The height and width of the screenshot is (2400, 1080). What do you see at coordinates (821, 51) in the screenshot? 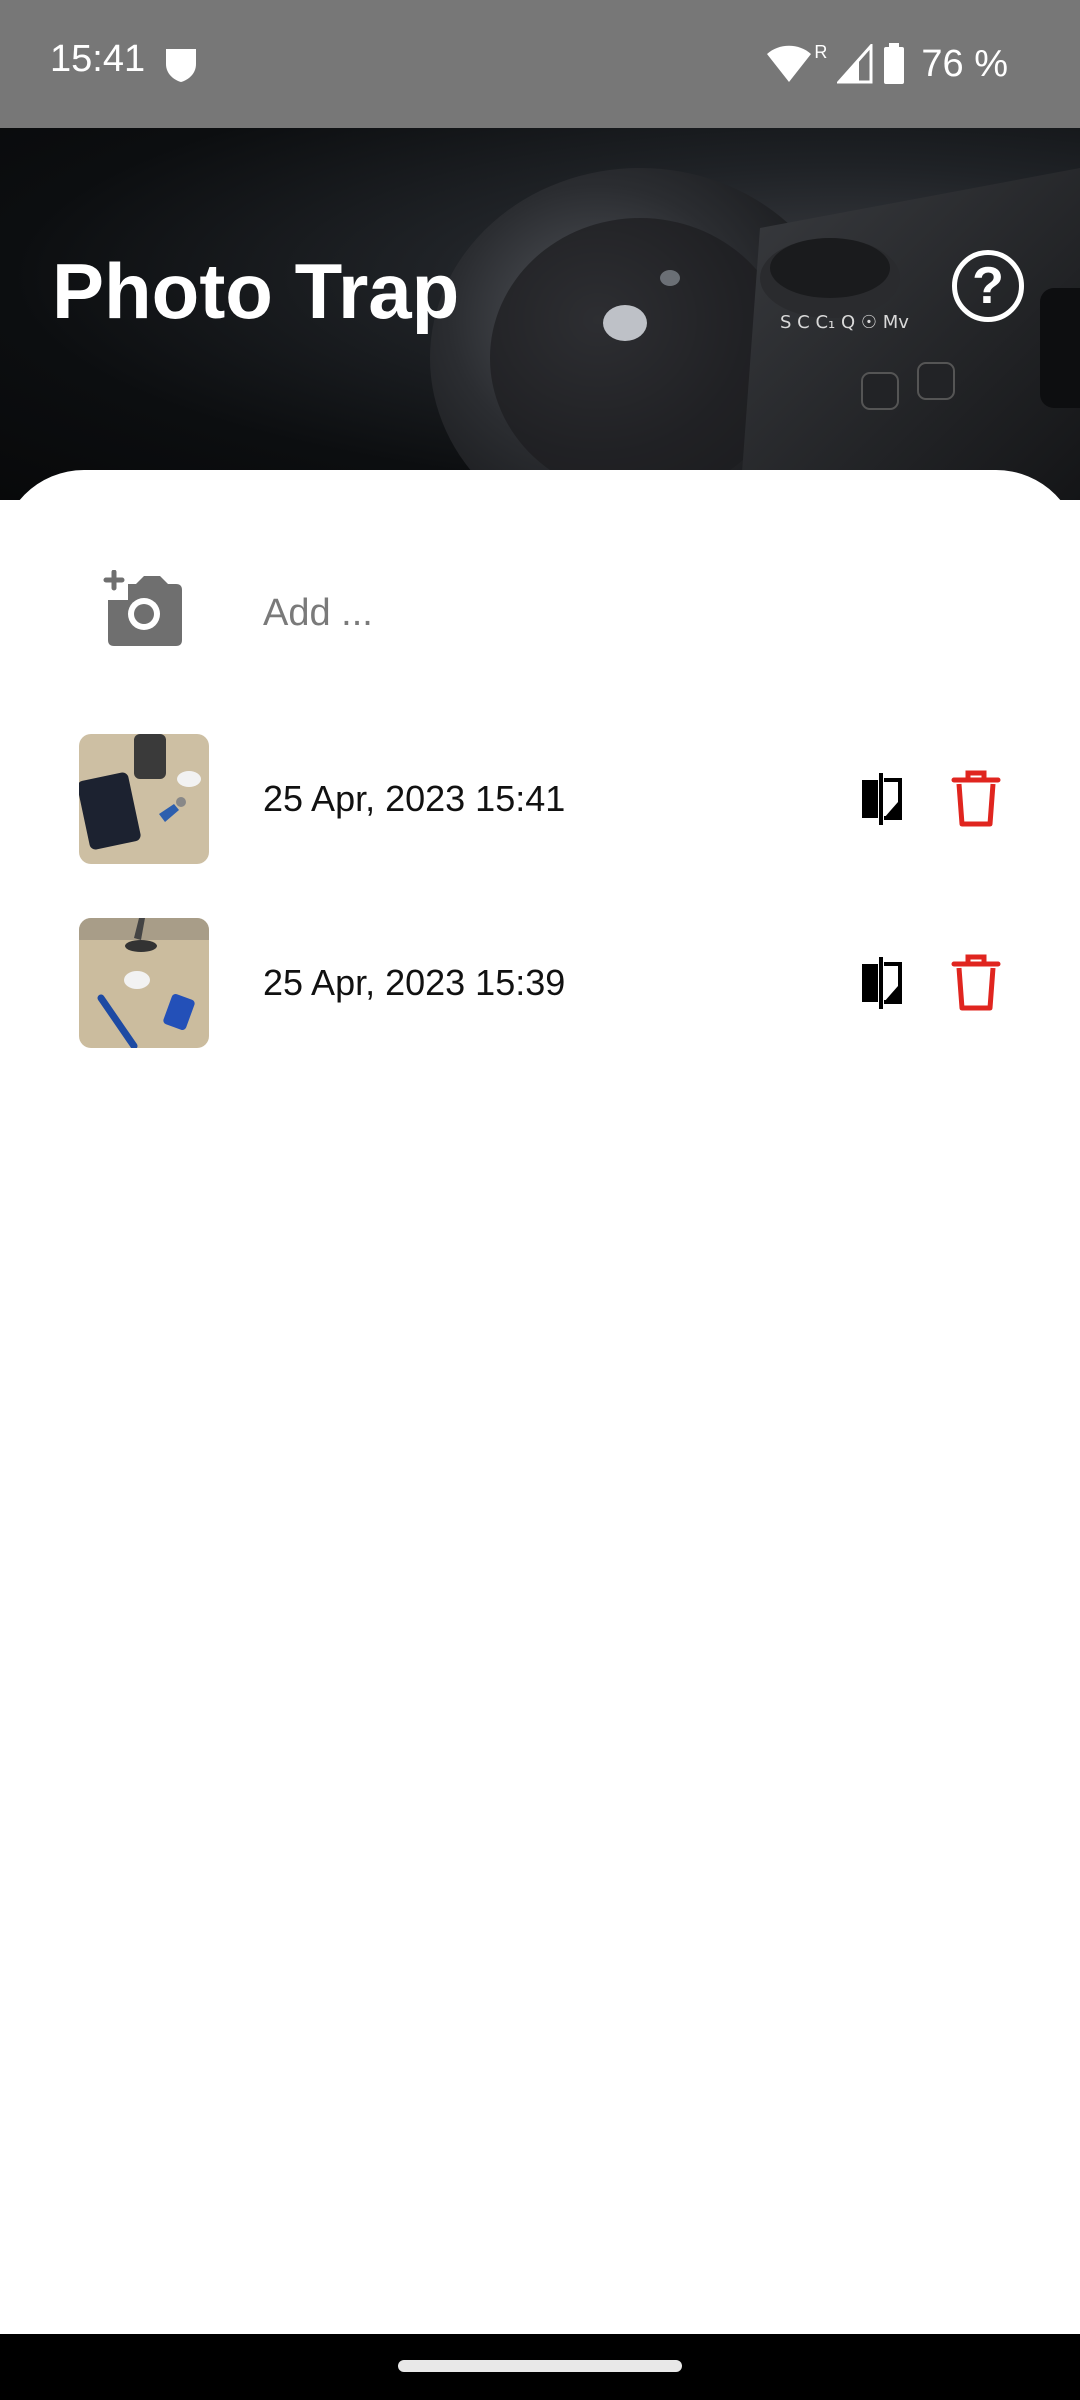
I see `roaming-label: R` at bounding box center [821, 51].